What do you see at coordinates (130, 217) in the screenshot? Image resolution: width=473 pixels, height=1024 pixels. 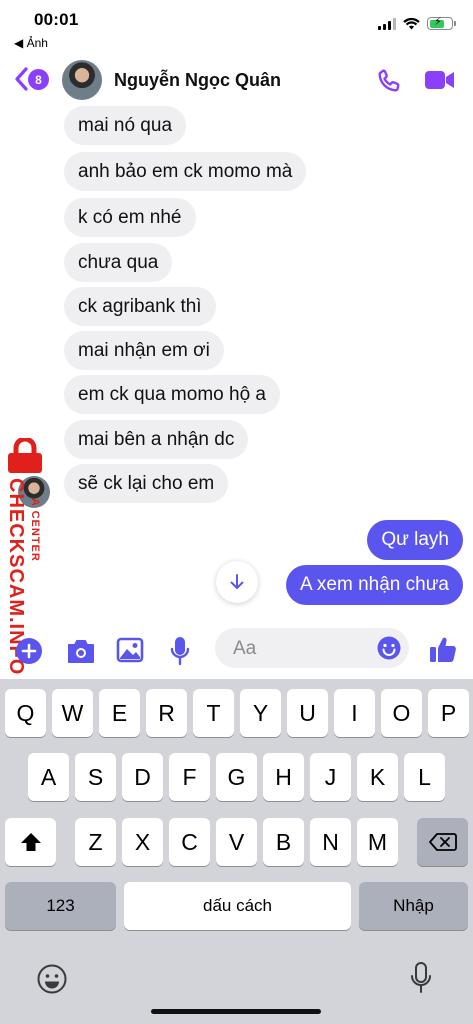 I see `incoming-message: k có em nhé` at bounding box center [130, 217].